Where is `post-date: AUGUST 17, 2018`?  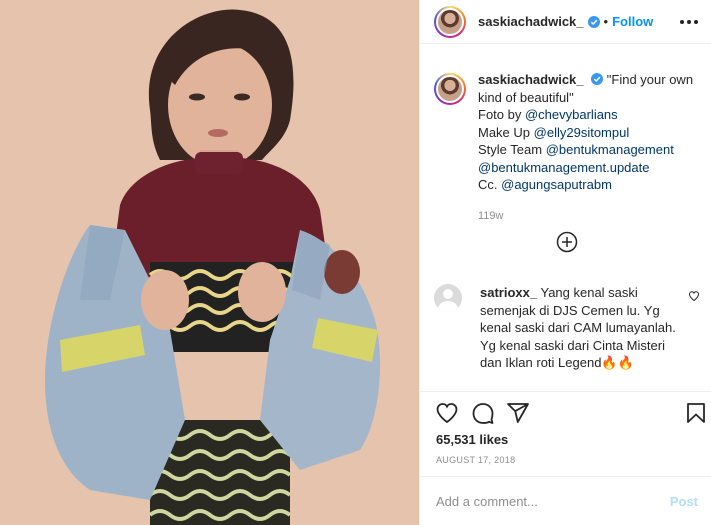 post-date: AUGUST 17, 2018 is located at coordinates (475, 460).